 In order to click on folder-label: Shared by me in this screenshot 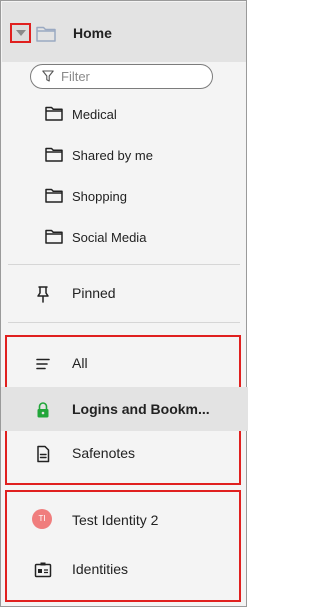, I will do `click(112, 155)`.